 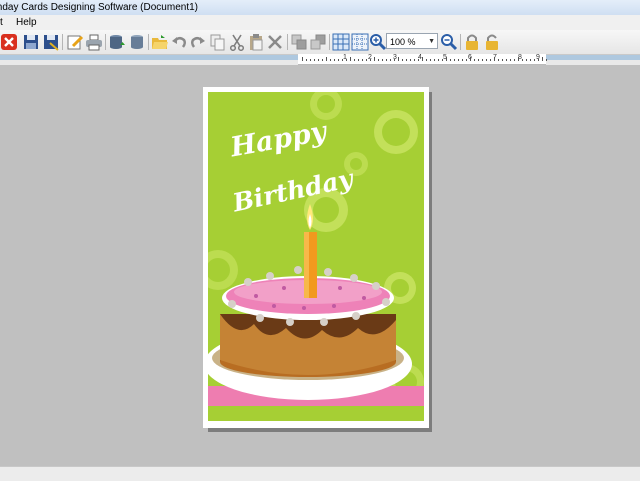 What do you see at coordinates (378, 42) in the screenshot?
I see `zoom-in-icon` at bounding box center [378, 42].